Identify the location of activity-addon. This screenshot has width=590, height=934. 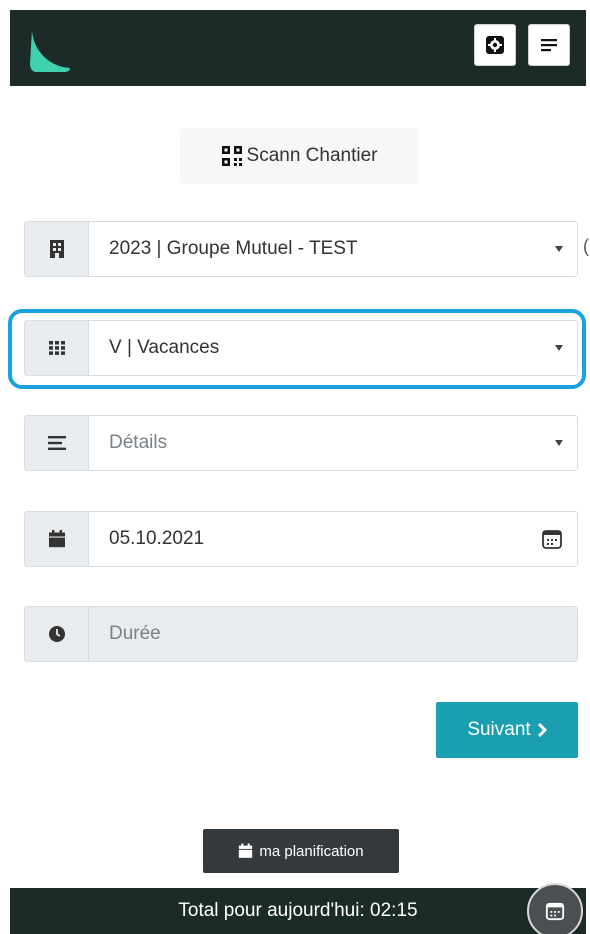
(57, 348).